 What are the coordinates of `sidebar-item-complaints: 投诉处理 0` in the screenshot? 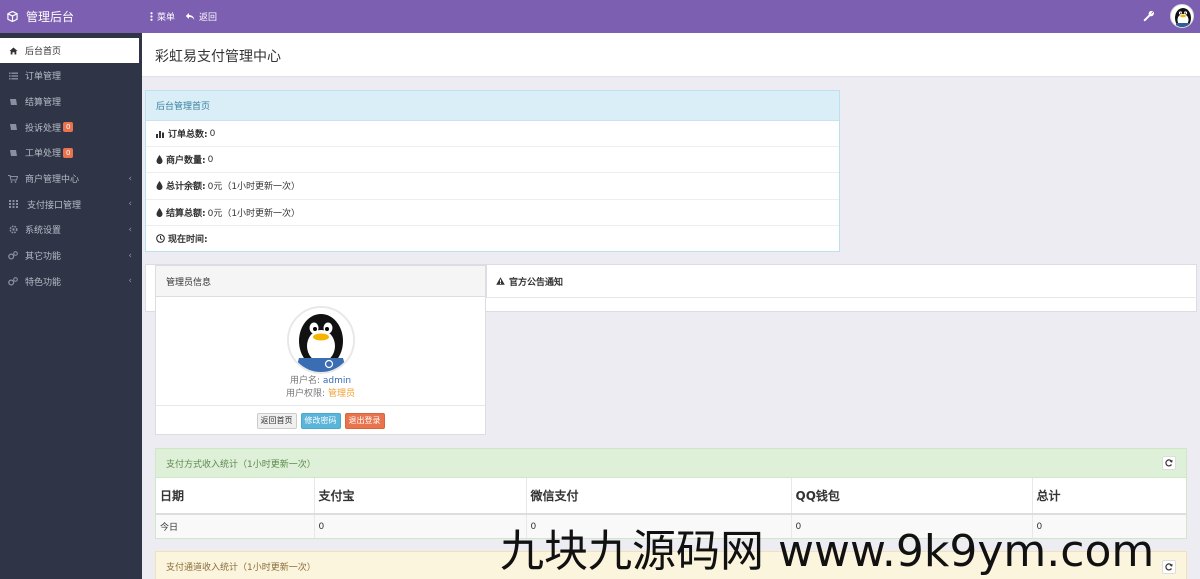 It's located at (71, 127).